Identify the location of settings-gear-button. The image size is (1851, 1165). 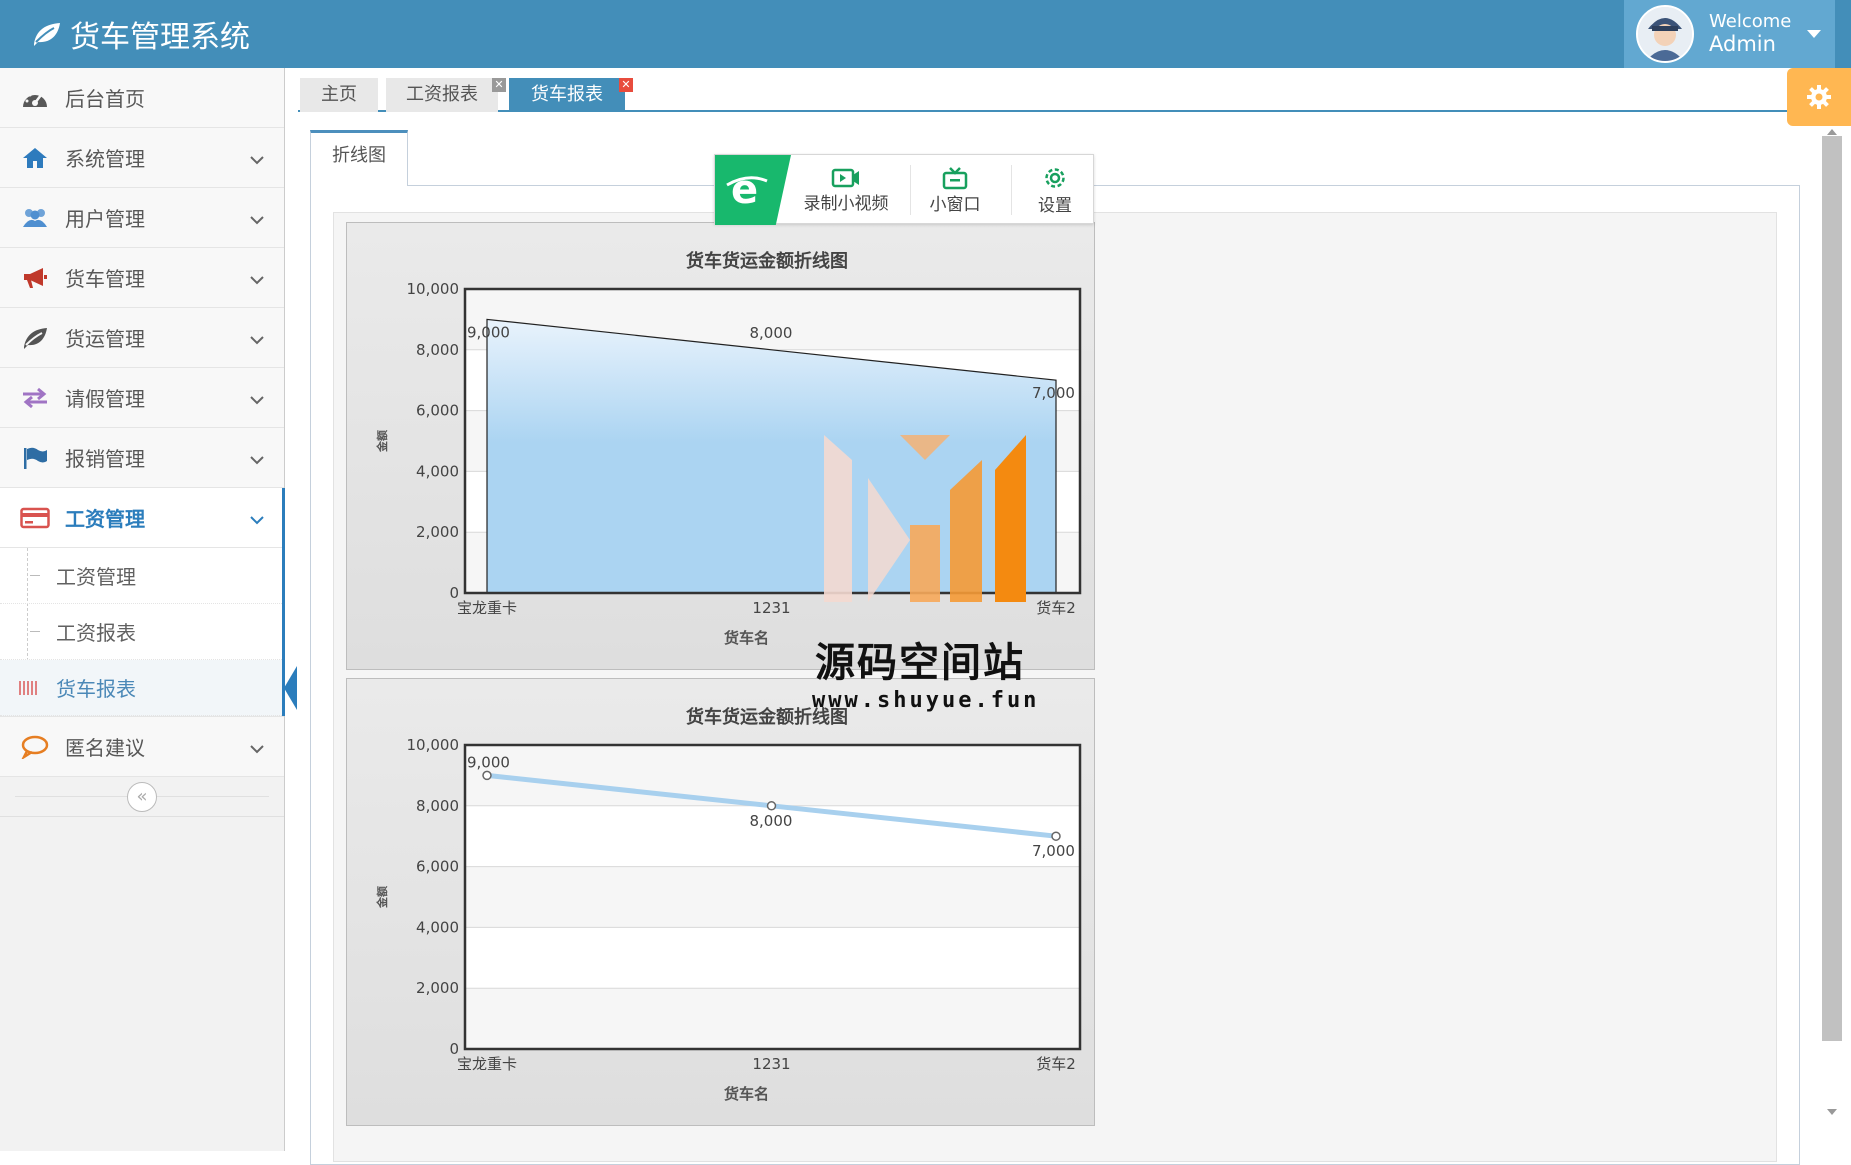
(1819, 97).